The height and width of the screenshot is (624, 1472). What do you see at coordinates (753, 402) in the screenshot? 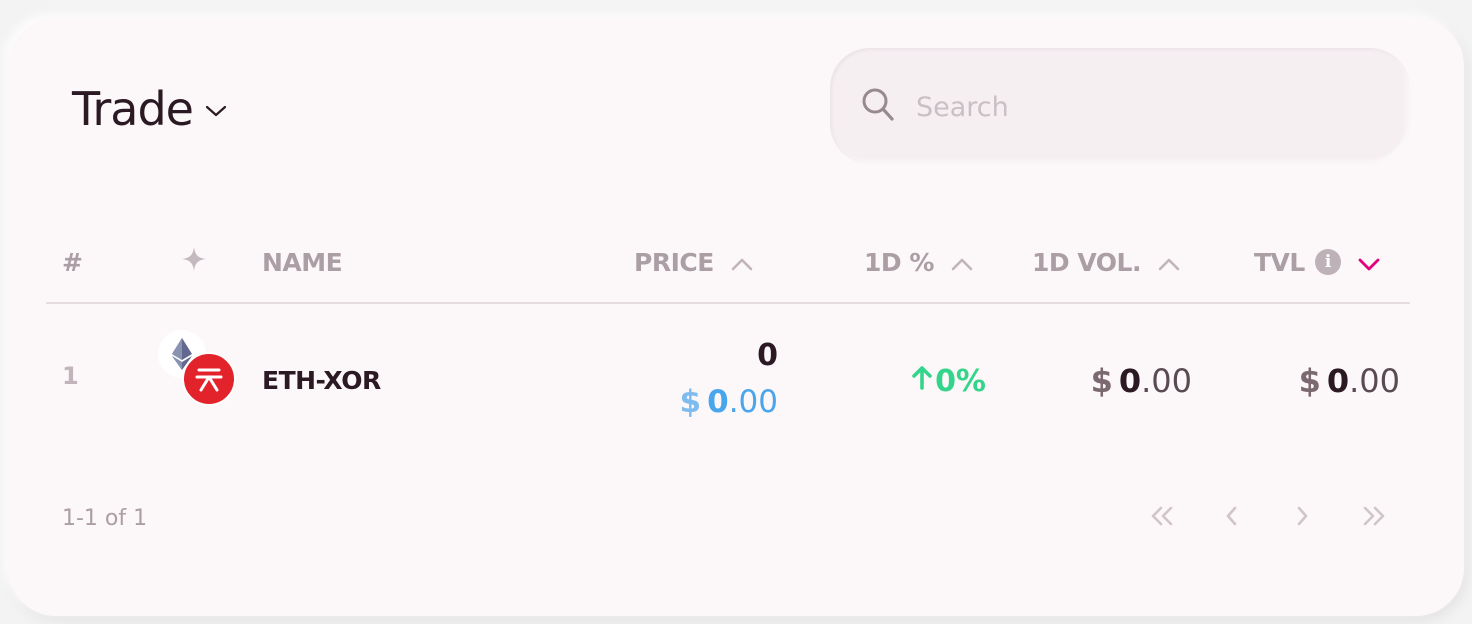
I see `usd-decimals: .00` at bounding box center [753, 402].